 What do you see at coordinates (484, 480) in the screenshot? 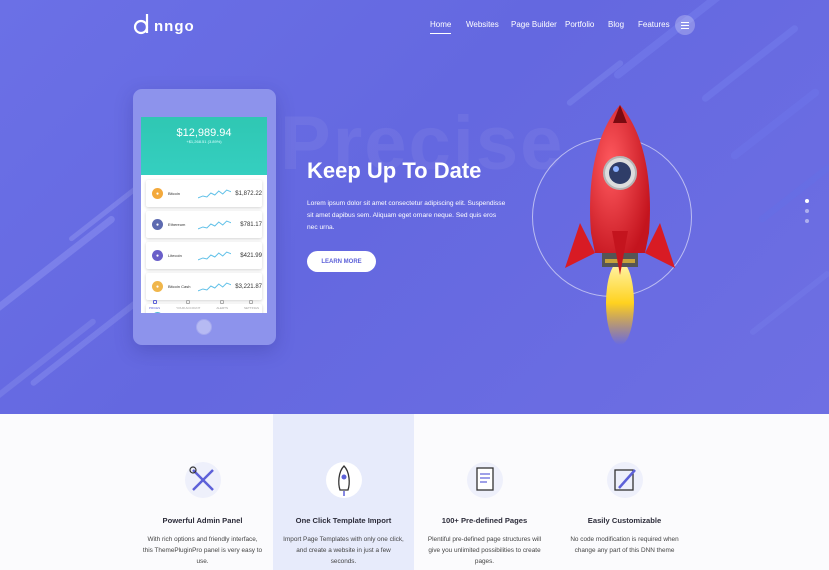
I see `document-icon` at bounding box center [484, 480].